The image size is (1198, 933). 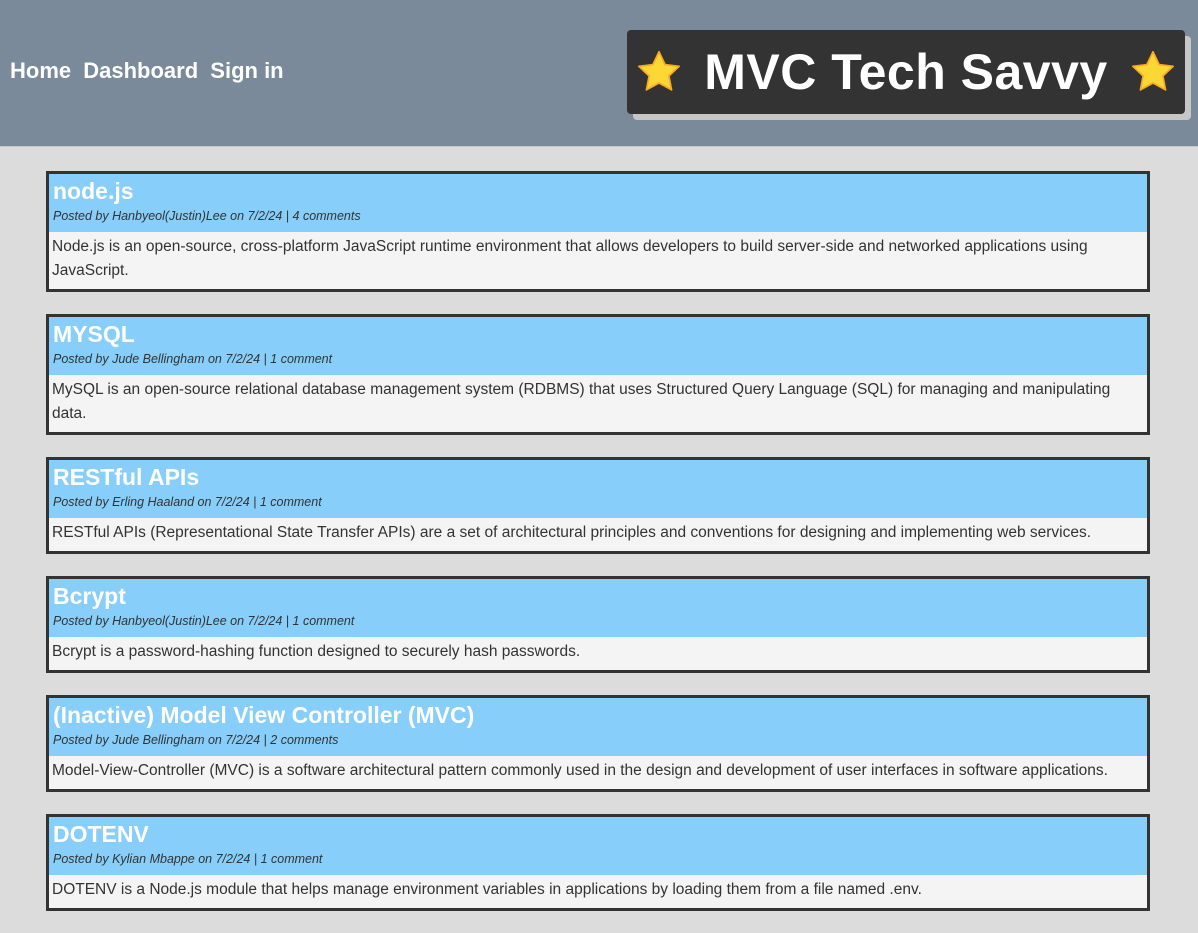 What do you see at coordinates (598, 596) in the screenshot?
I see `post-title-link: Bcrypt` at bounding box center [598, 596].